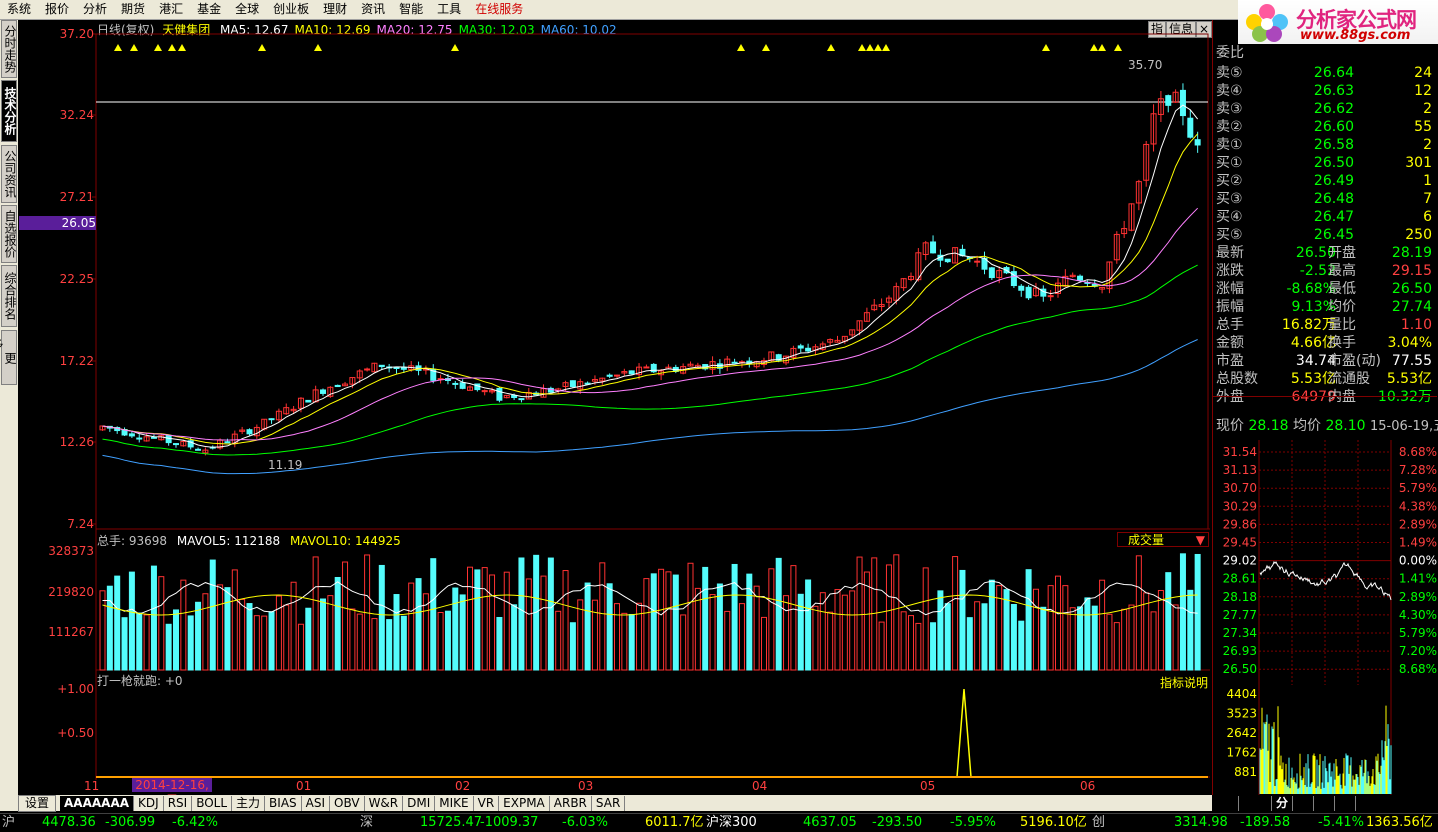 Image resolution: width=1438 pixels, height=832 pixels. Describe the element at coordinates (411, 9) in the screenshot. I see `menu-item-10: 智能` at that location.